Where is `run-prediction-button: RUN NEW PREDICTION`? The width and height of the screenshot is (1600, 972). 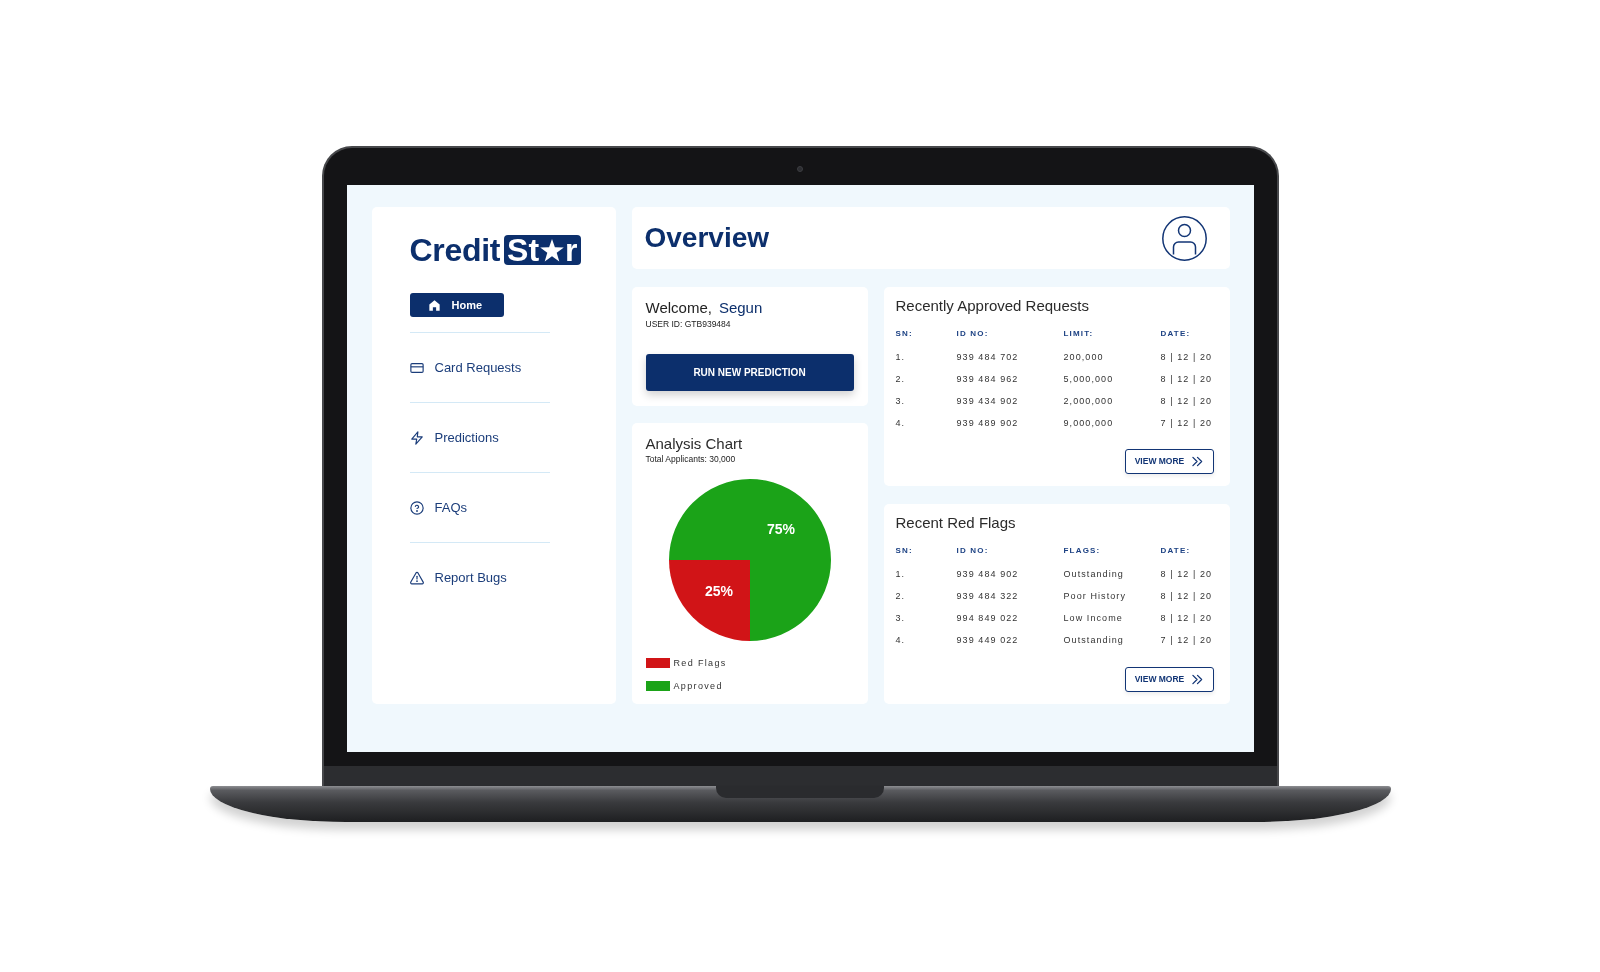
run-prediction-button: RUN NEW PREDICTION is located at coordinates (749, 372).